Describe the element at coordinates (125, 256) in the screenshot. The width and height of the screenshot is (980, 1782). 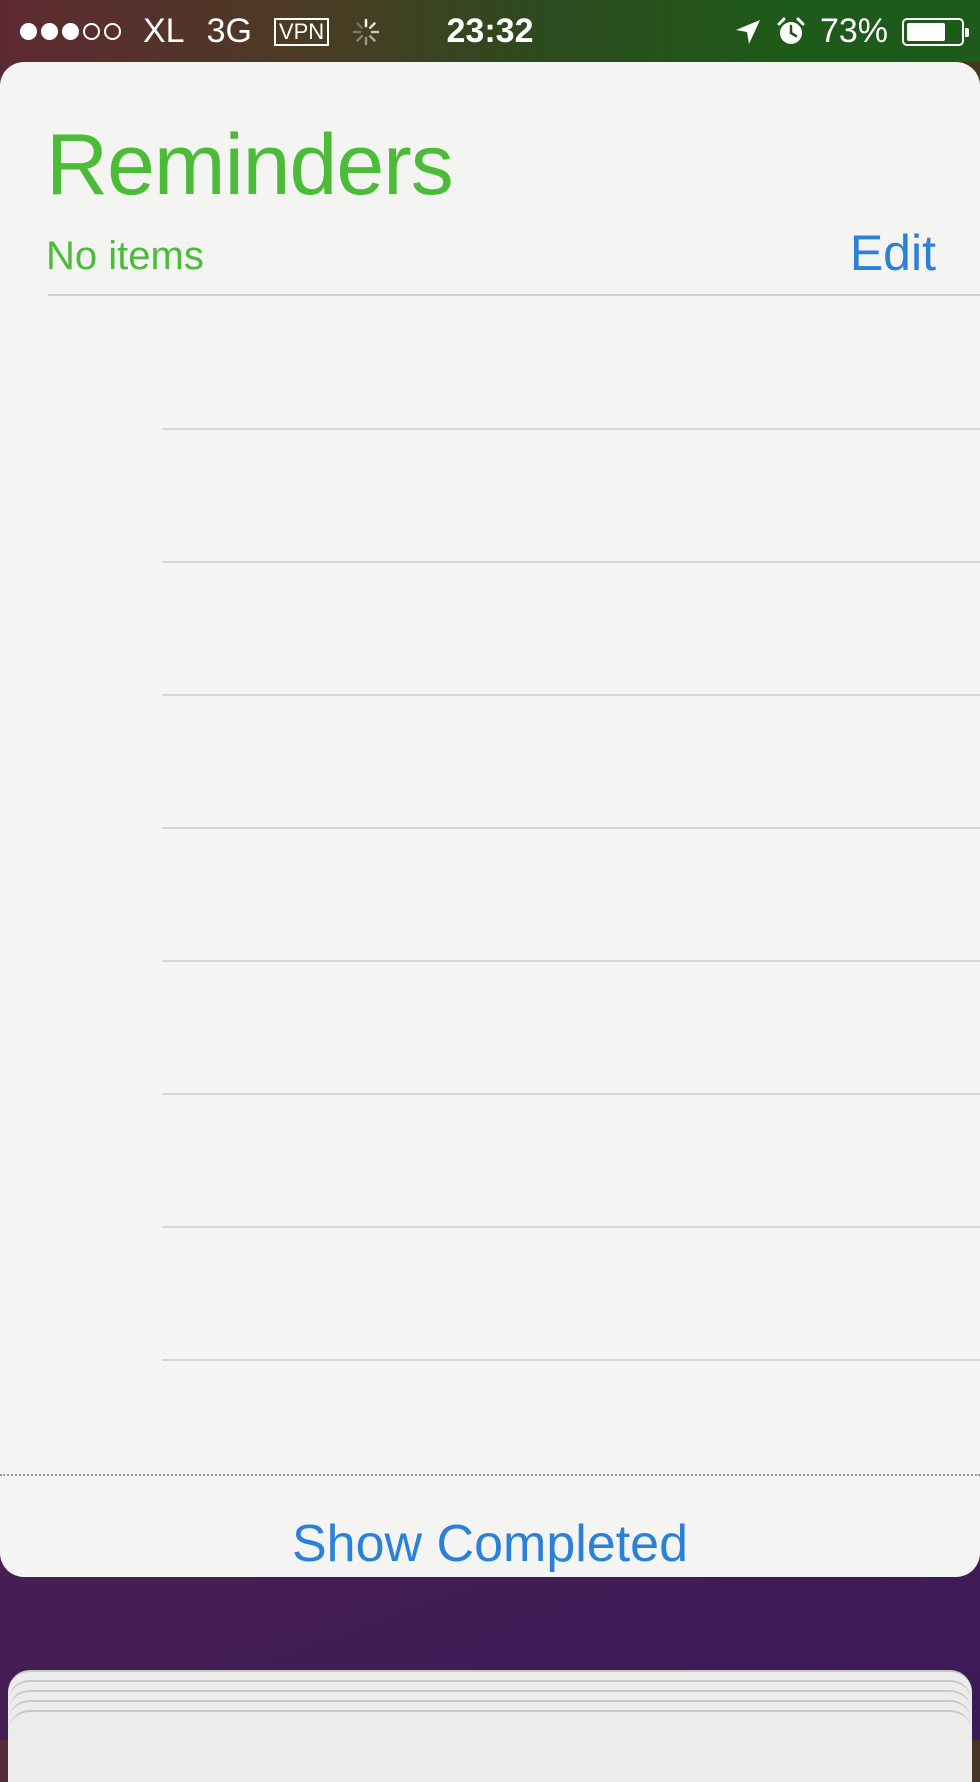
I see `item-count-label: No items` at that location.